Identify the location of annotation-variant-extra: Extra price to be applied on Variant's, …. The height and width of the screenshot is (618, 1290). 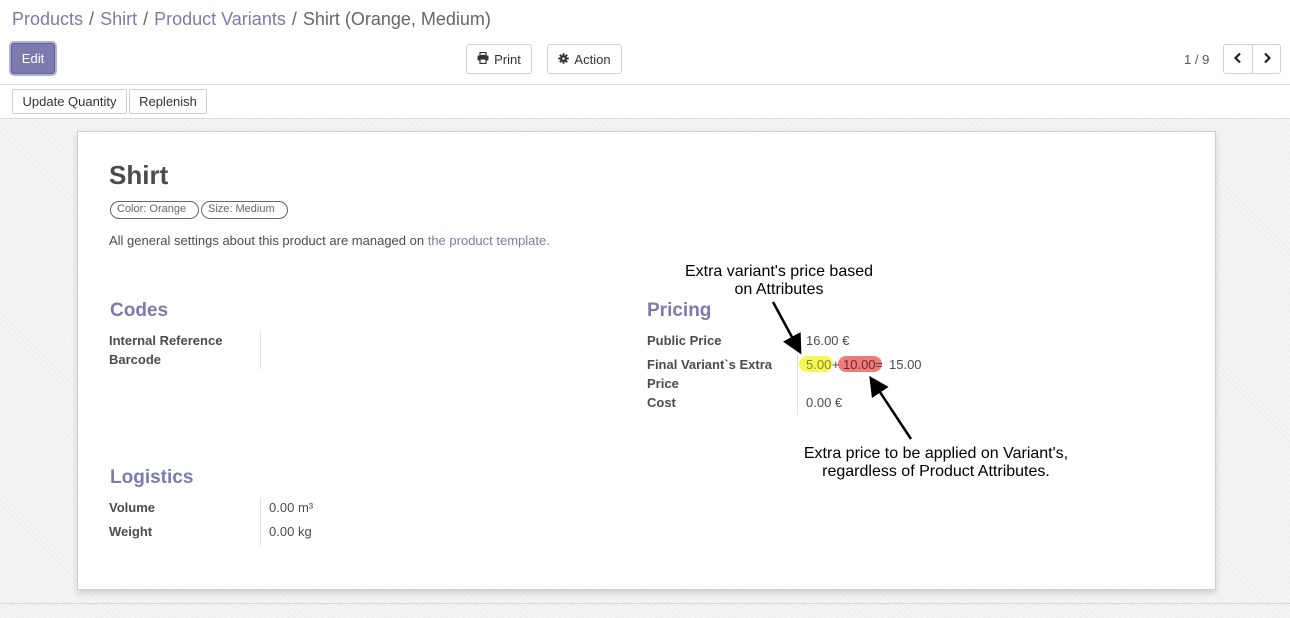
(936, 463).